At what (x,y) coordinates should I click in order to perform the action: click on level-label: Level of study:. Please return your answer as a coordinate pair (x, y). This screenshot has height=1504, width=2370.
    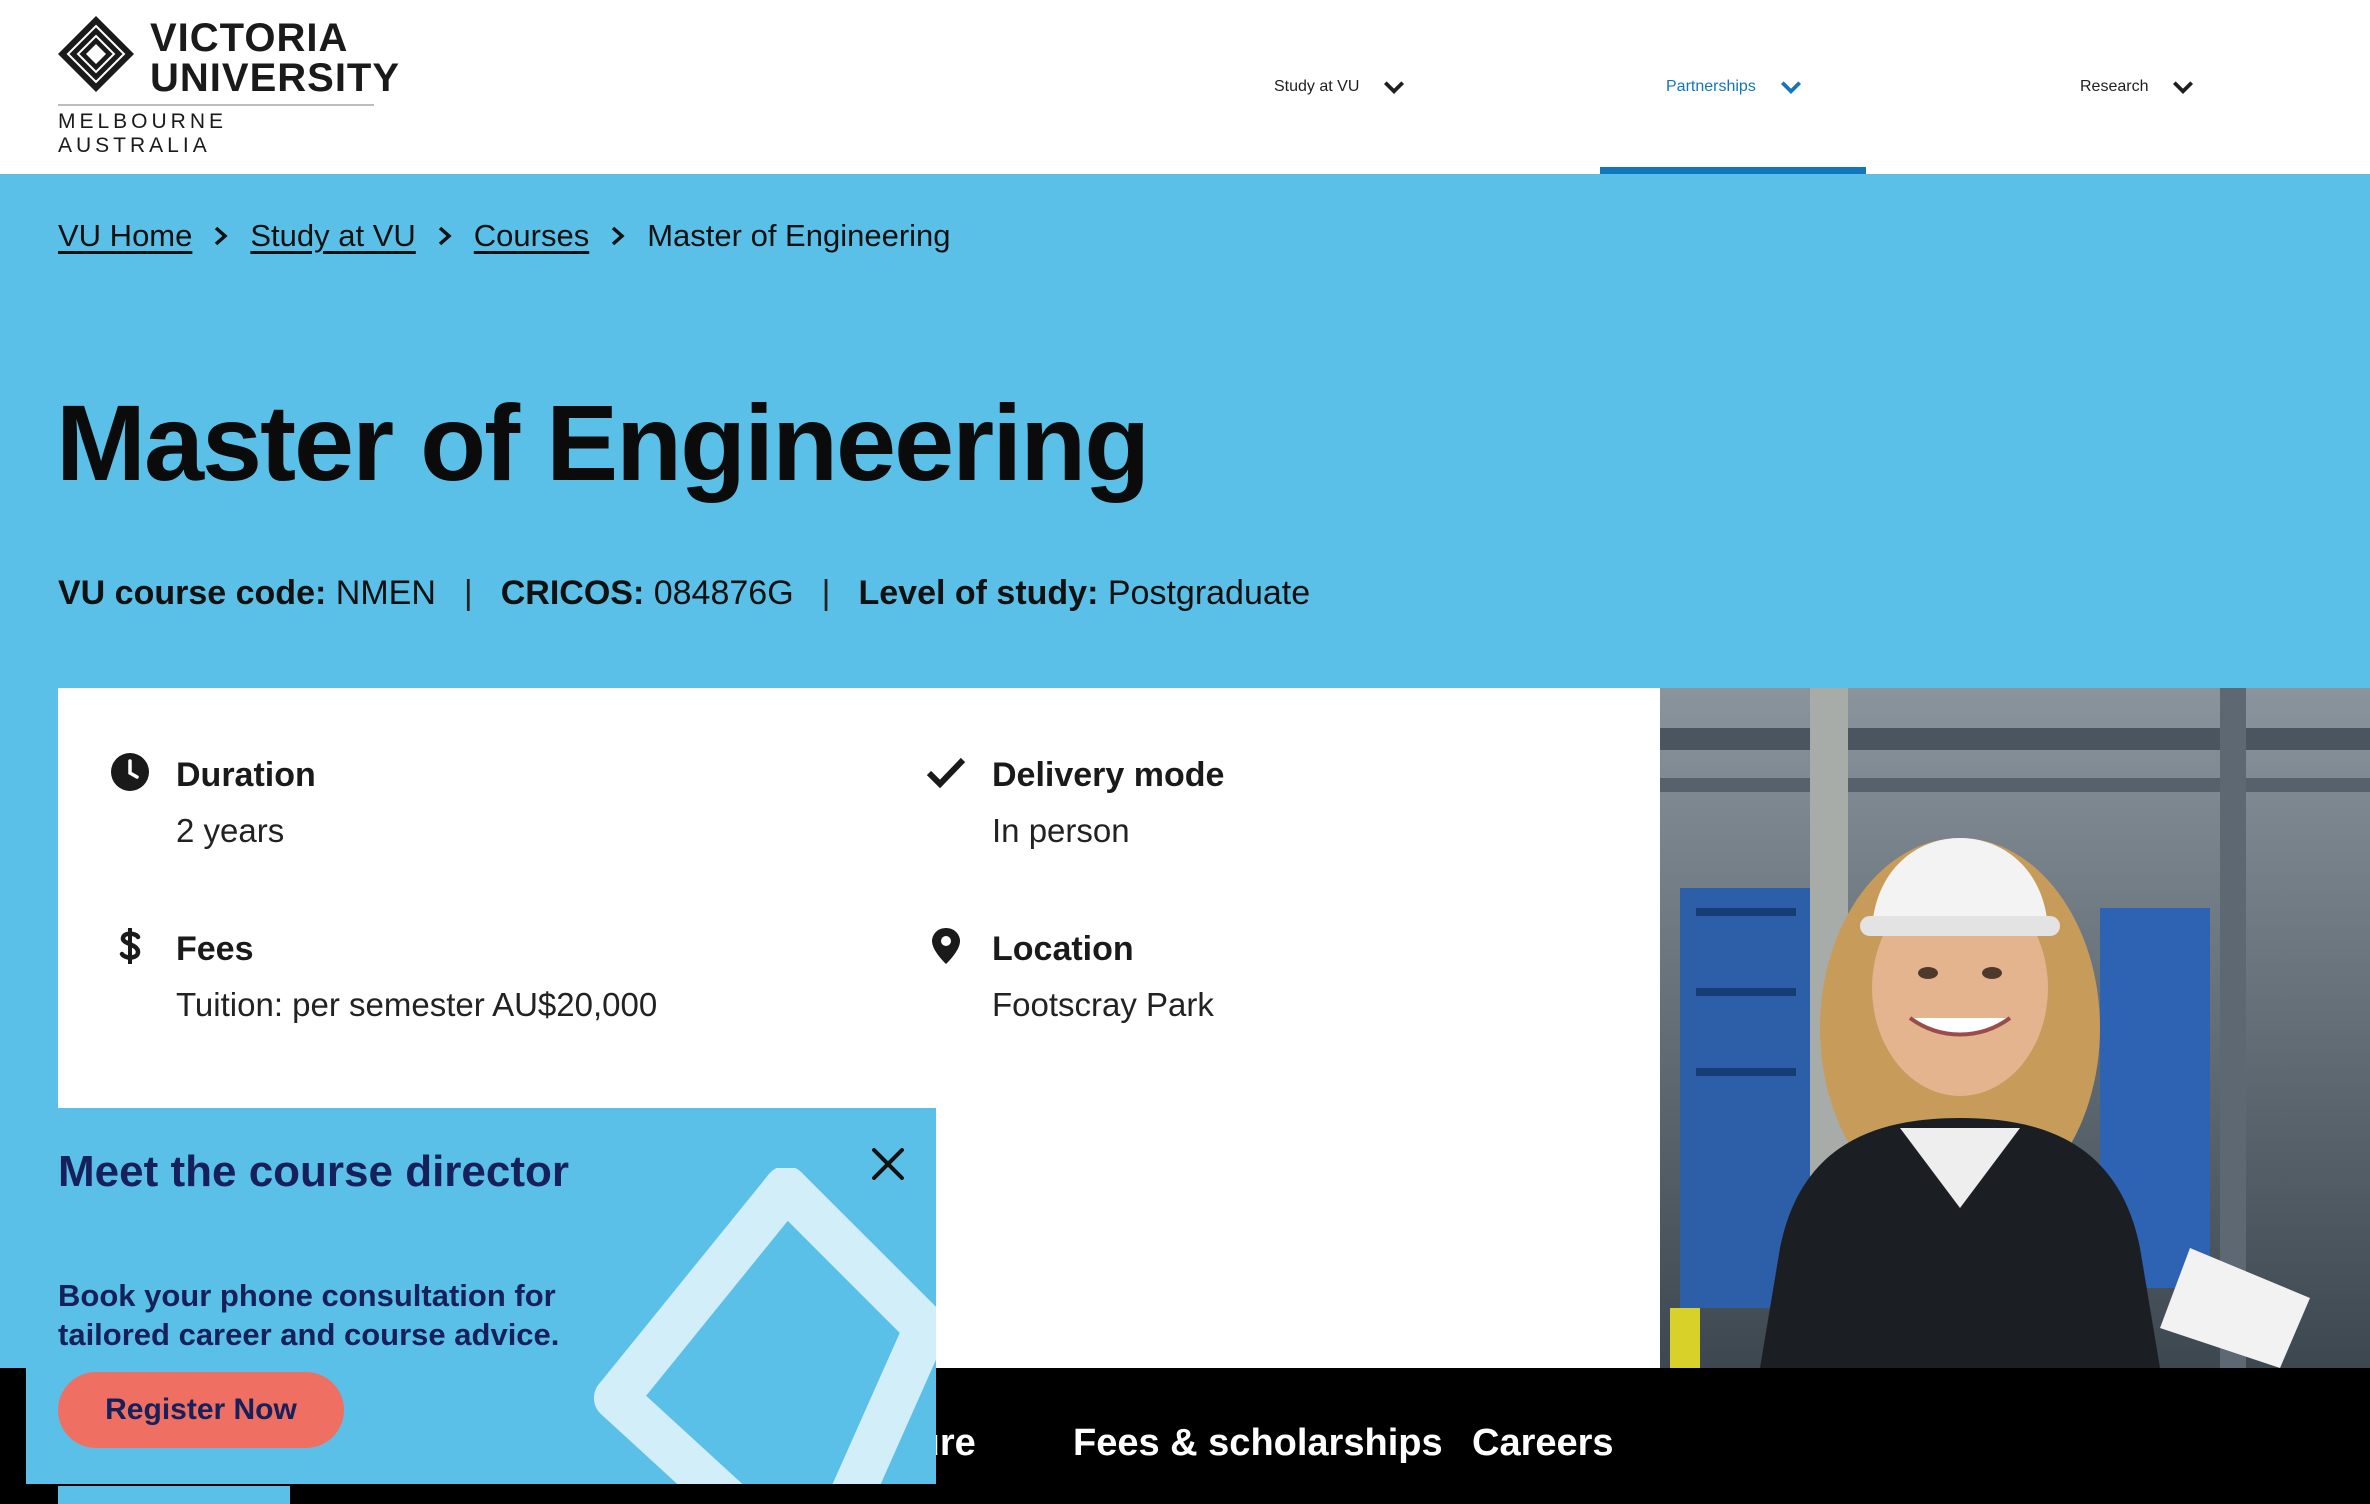
    Looking at the image, I should click on (978, 593).